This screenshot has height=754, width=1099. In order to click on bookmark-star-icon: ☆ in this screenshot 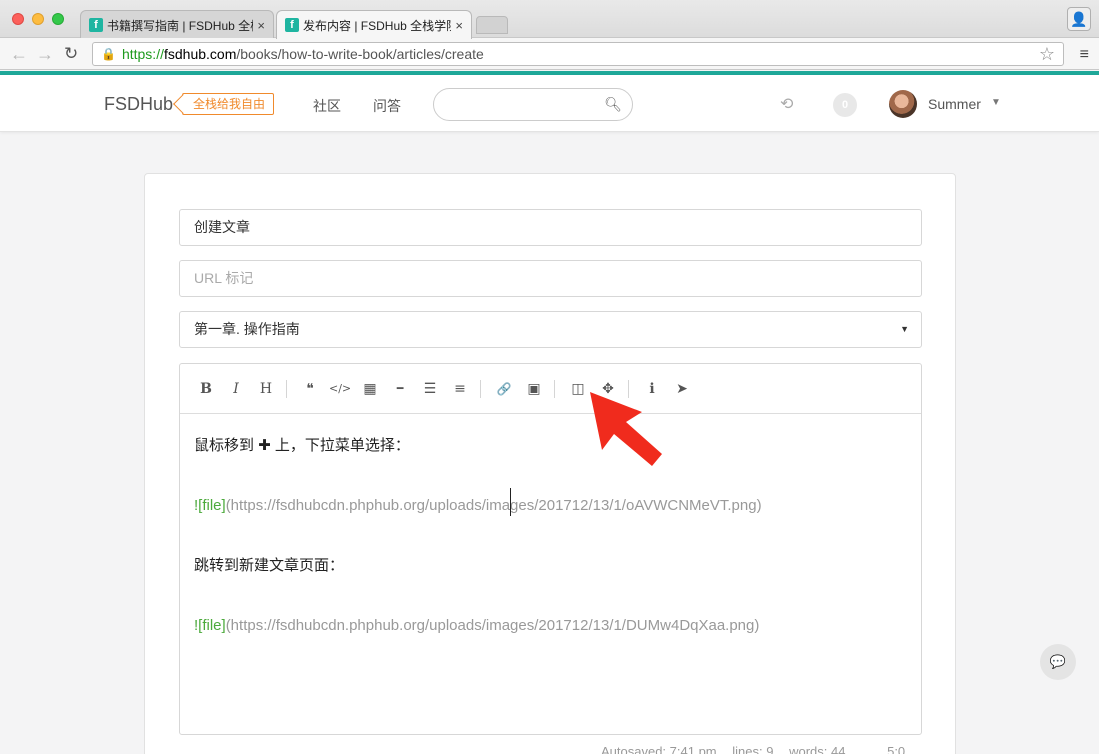, I will do `click(1047, 54)`.